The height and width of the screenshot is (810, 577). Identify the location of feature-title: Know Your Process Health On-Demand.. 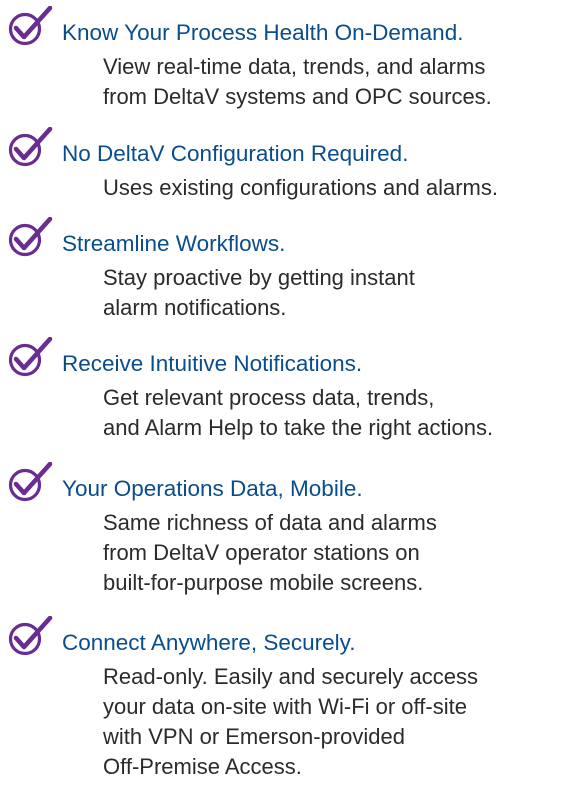
(263, 32).